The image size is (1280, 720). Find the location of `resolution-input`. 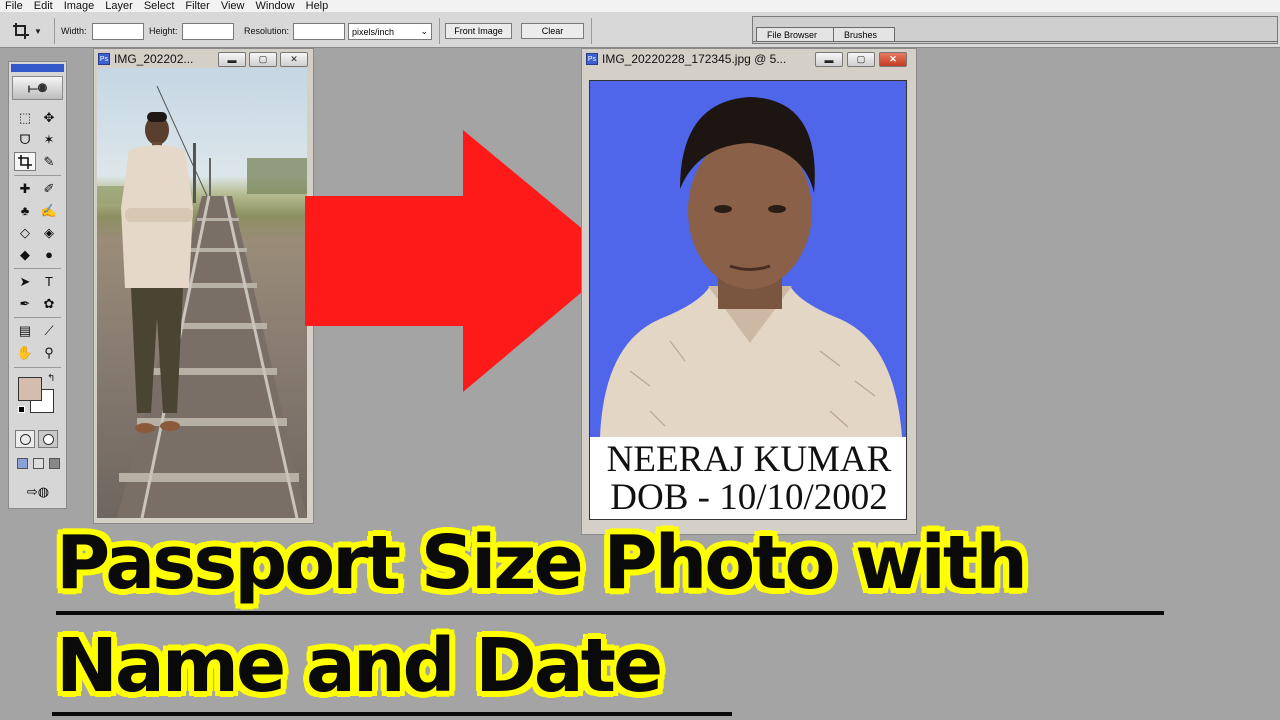

resolution-input is located at coordinates (319, 31).